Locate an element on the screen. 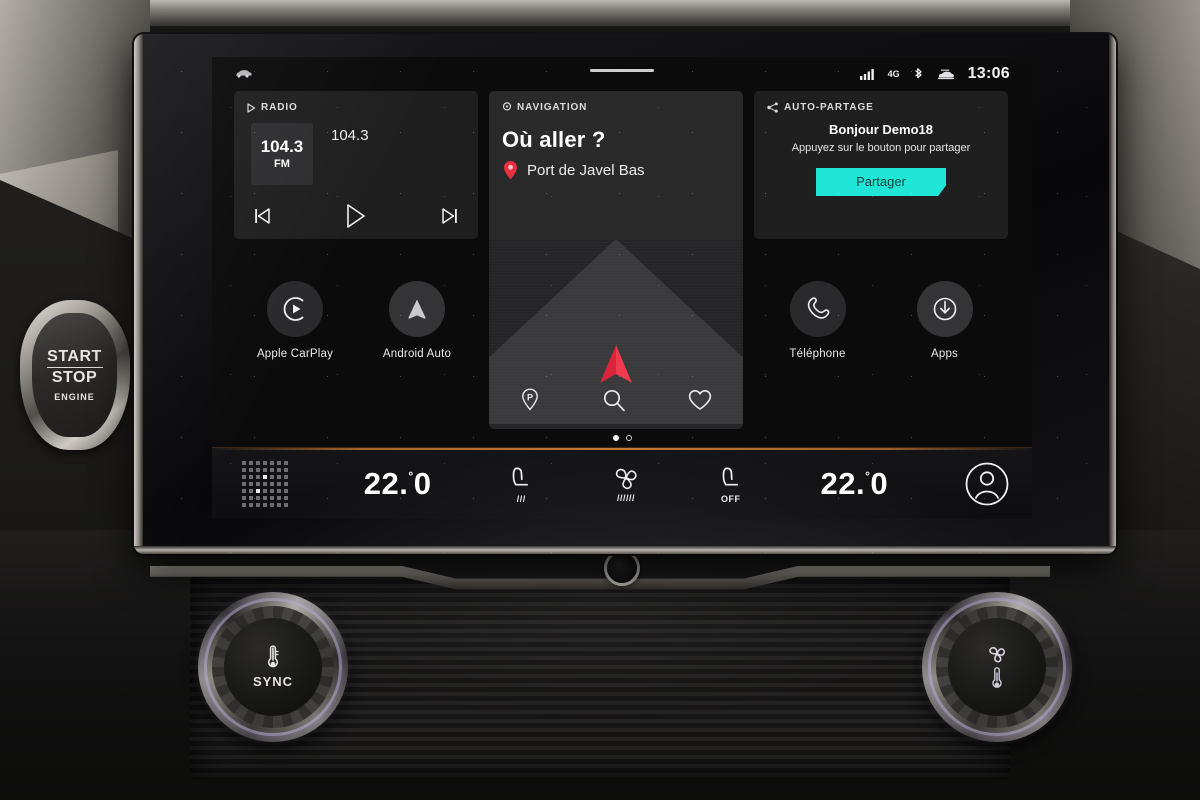 The width and height of the screenshot is (1200, 800). radio-transport-controls is located at coordinates (356, 216).